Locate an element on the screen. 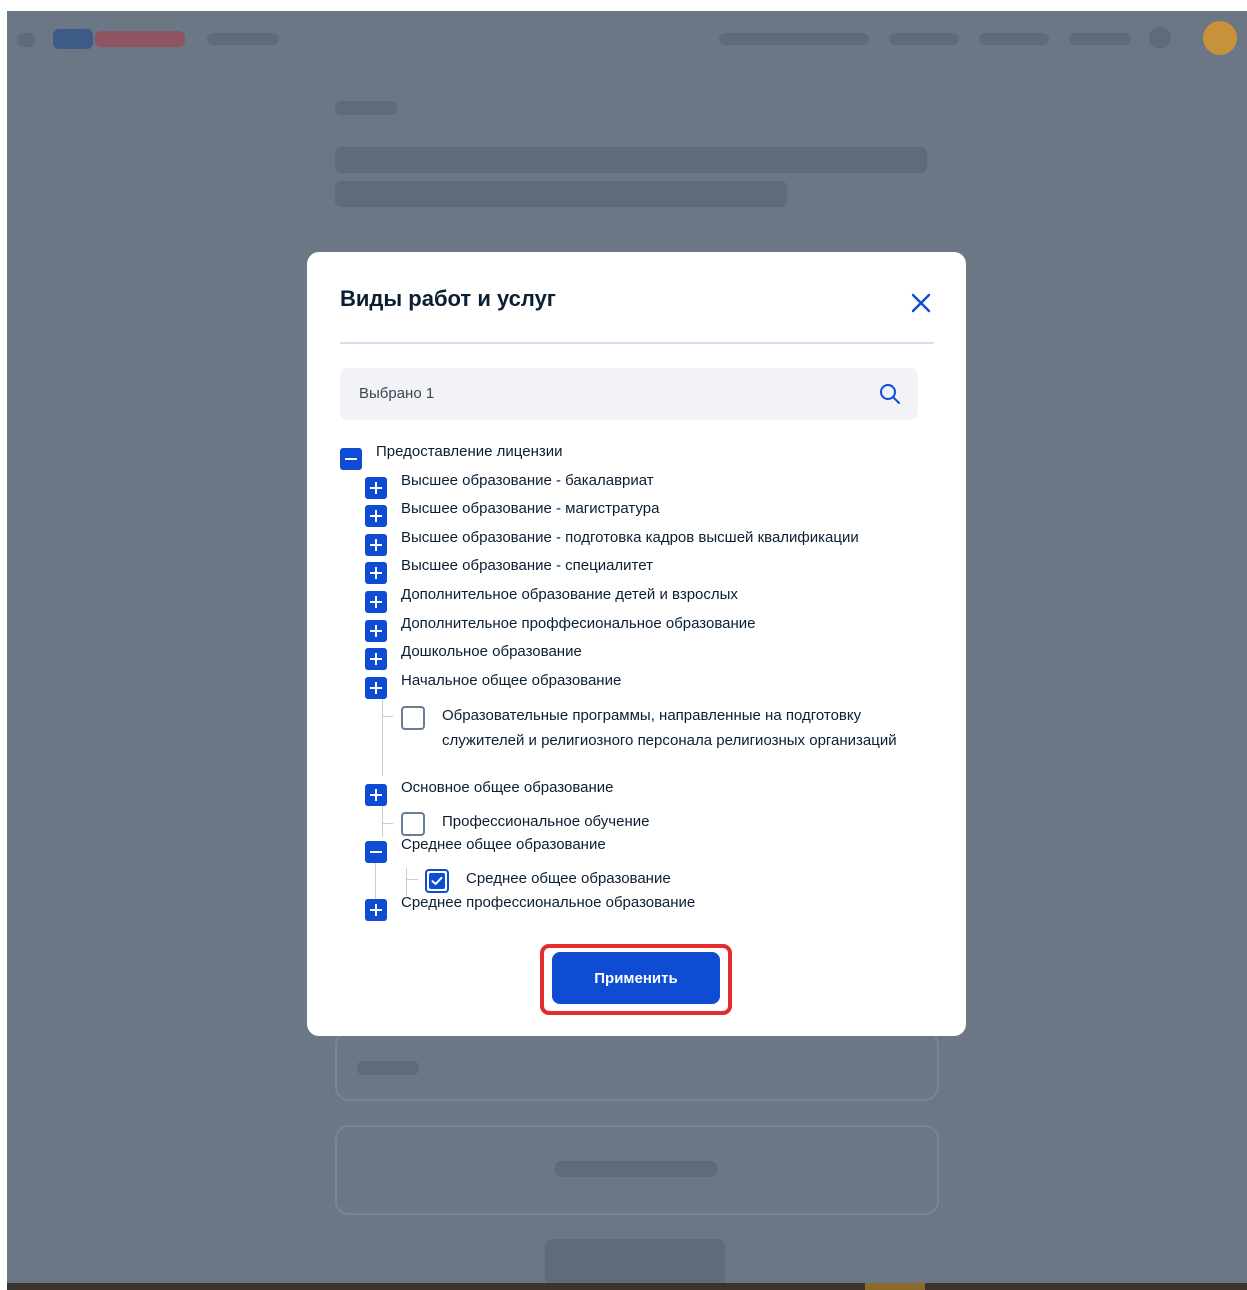 The width and height of the screenshot is (1247, 1290). tree-node: Среднее общее образование is located at coordinates (485, 849).